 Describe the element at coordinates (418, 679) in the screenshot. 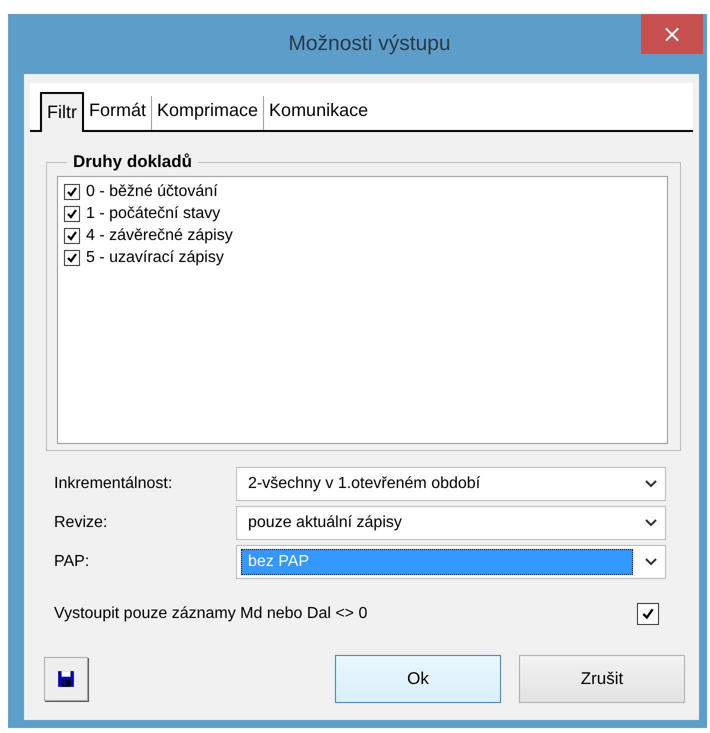

I see `dialog-button: Ok` at that location.